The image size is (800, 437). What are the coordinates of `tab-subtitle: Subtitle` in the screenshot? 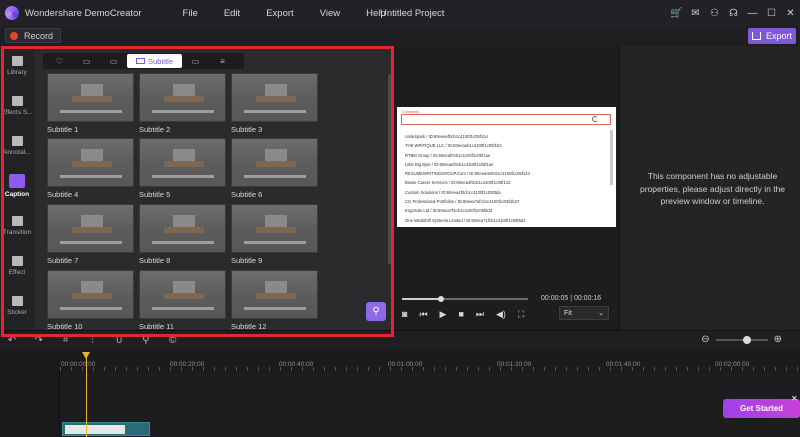 It's located at (154, 61).